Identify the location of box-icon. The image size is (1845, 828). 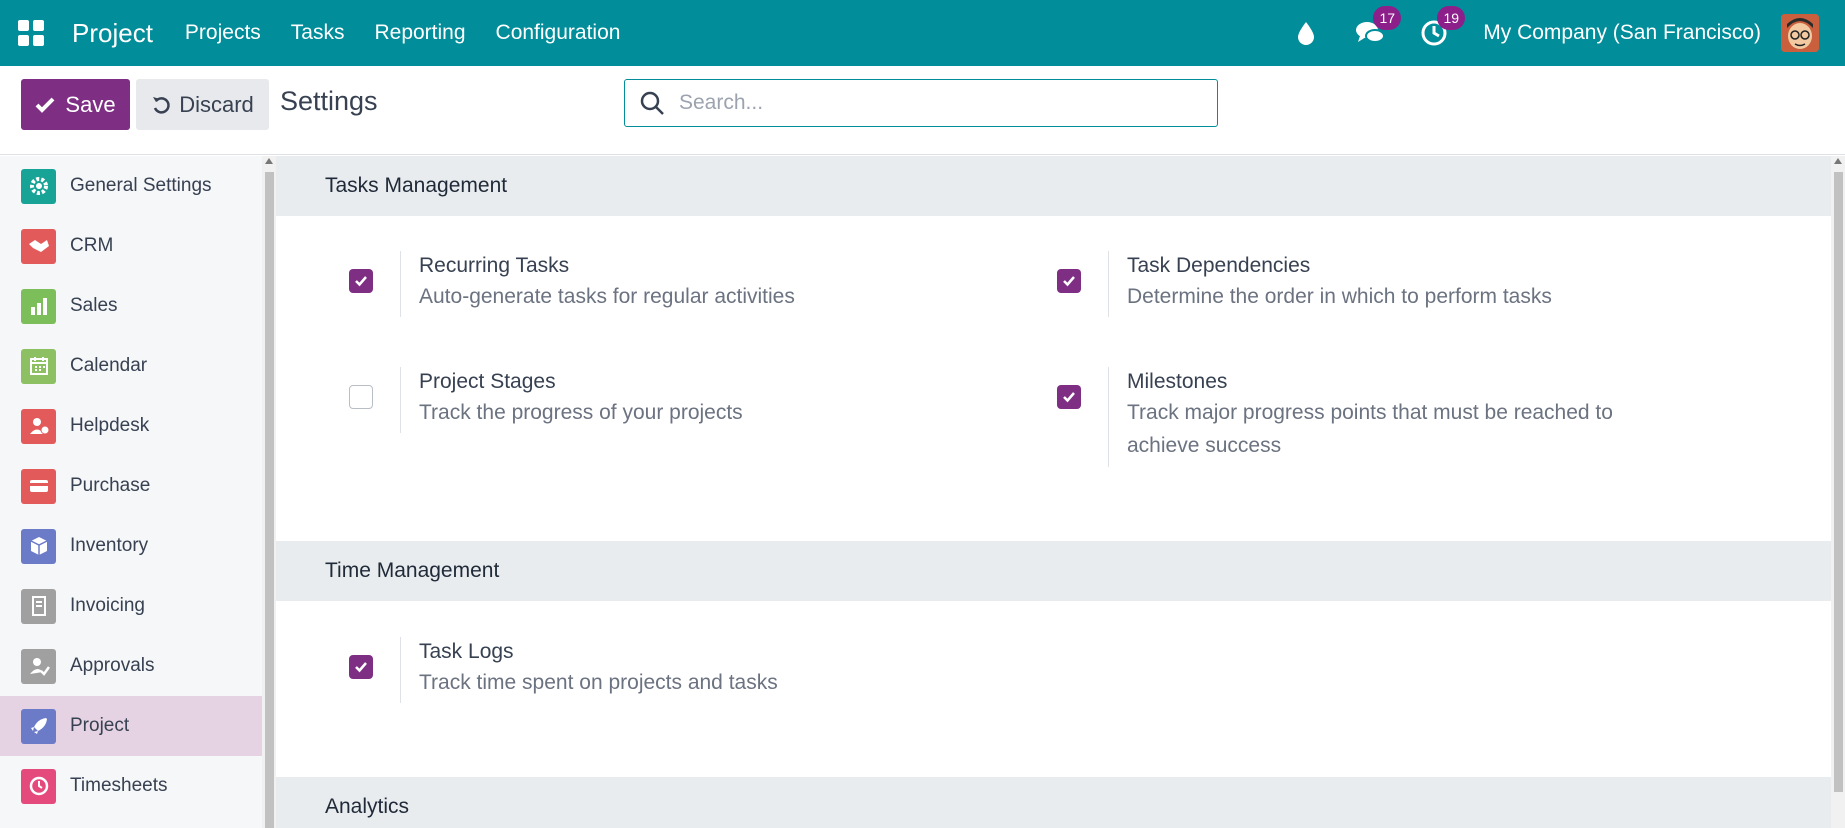
(38, 546).